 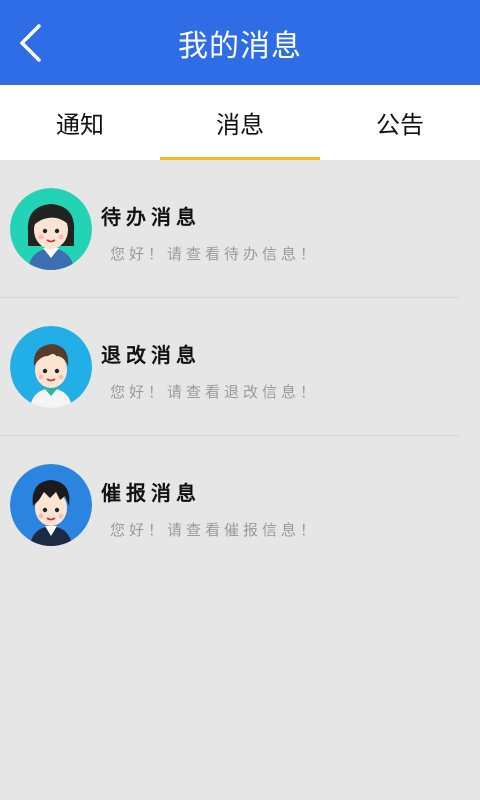 I want to click on app-header: 我的消息, so click(x=240, y=42).